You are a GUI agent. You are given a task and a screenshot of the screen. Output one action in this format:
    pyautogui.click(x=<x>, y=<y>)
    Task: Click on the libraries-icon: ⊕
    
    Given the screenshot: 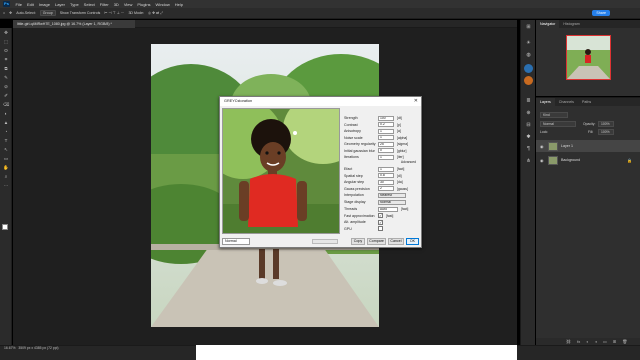 What is the action you would take?
    pyautogui.click(x=528, y=113)
    